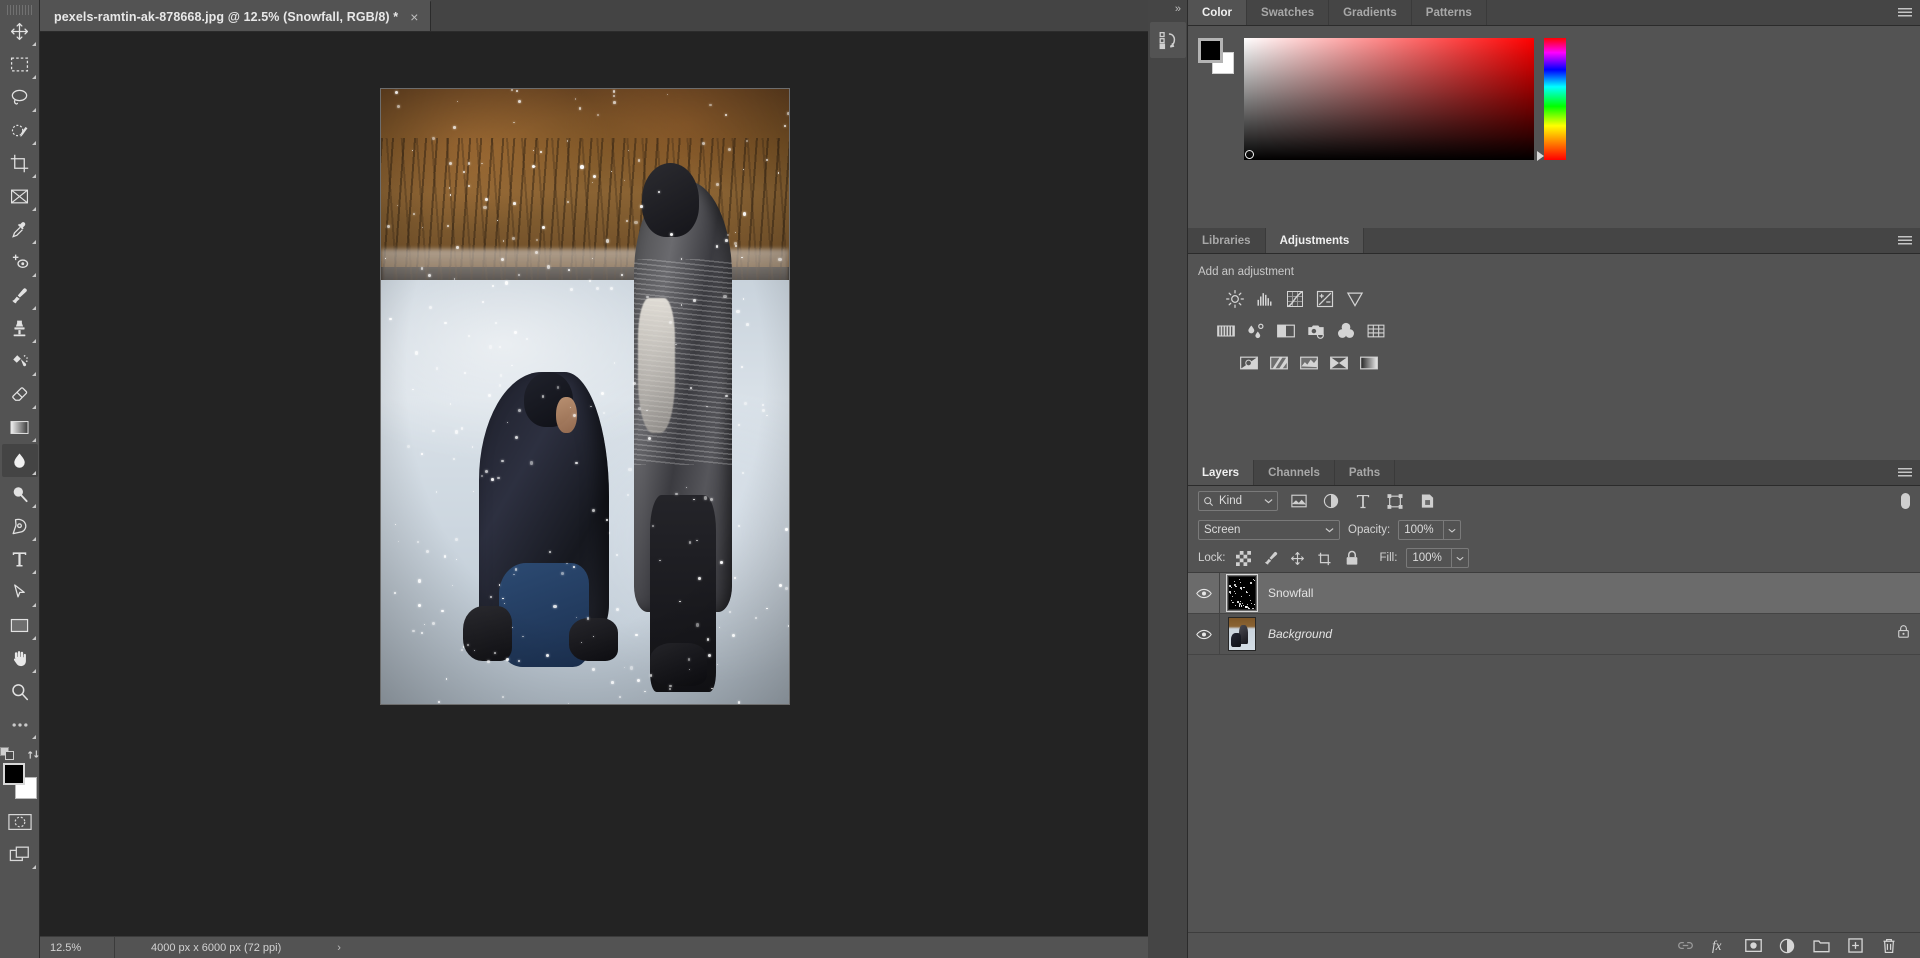 Image resolution: width=1920 pixels, height=958 pixels. I want to click on crop-tool, so click(20, 163).